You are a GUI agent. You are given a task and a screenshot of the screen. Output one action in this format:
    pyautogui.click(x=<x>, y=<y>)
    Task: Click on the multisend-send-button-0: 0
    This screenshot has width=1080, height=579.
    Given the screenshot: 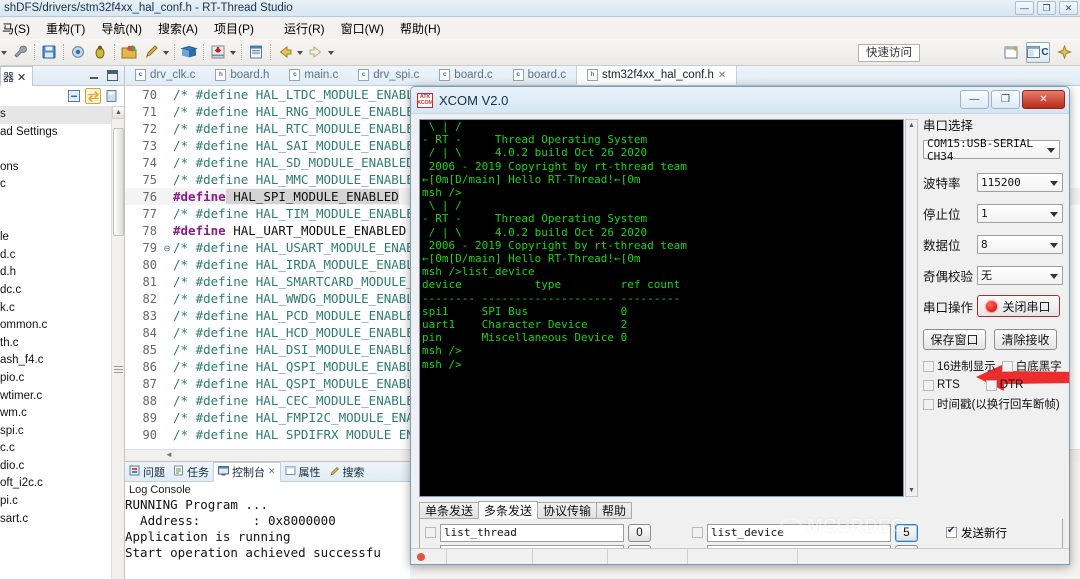 What is the action you would take?
    pyautogui.click(x=639, y=532)
    